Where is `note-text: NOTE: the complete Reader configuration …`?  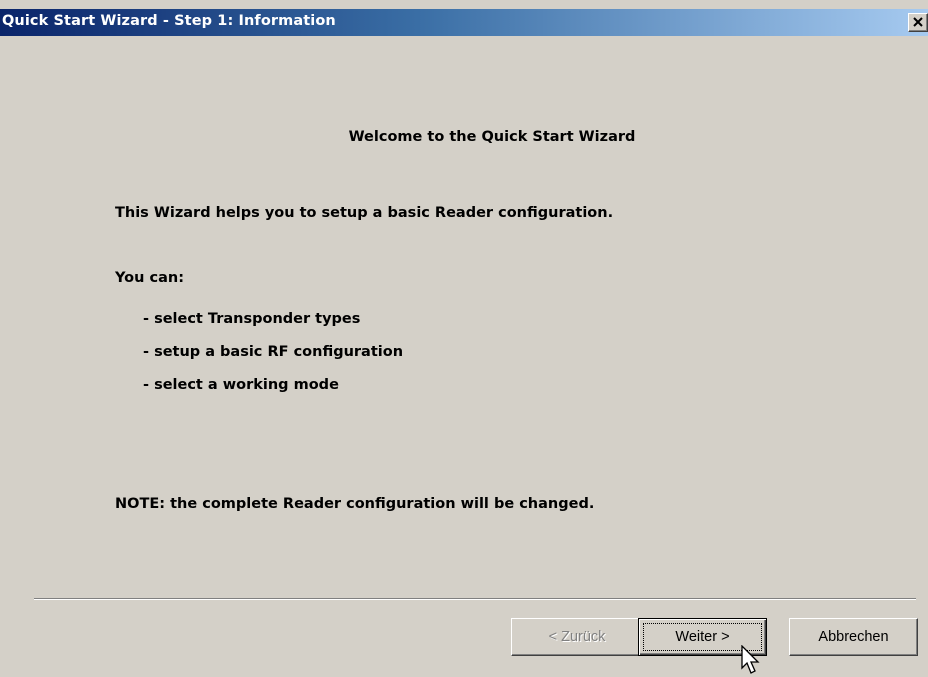
note-text: NOTE: the complete Reader configuration … is located at coordinates (355, 504).